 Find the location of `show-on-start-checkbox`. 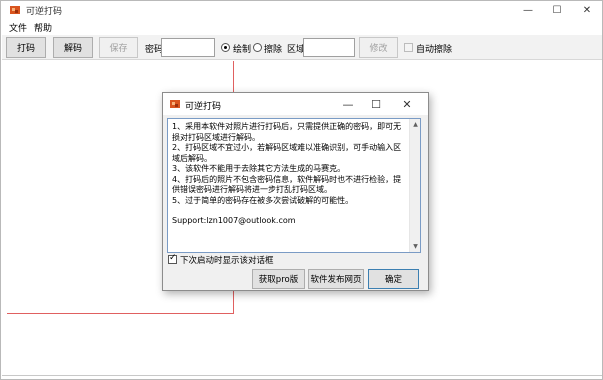

show-on-start-checkbox is located at coordinates (172, 258).